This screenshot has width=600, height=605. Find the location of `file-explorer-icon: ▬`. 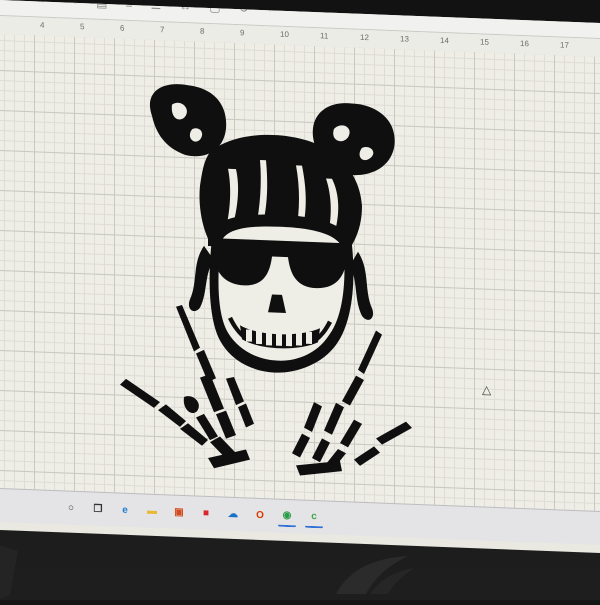

file-explorer-icon: ▬ is located at coordinates (152, 511).